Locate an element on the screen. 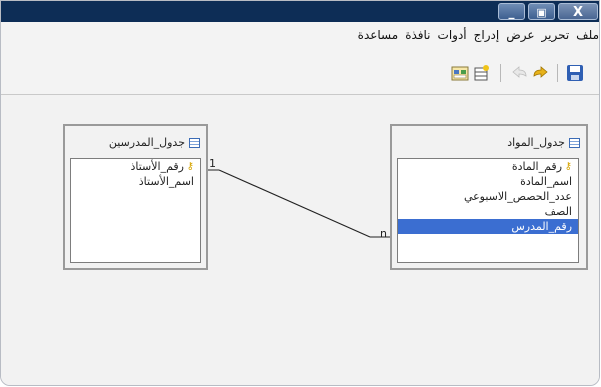 This screenshot has width=601, height=387. teachers-field-list: ⚷رقم_الأستاذ اسم_الأستاذ is located at coordinates (135, 210).